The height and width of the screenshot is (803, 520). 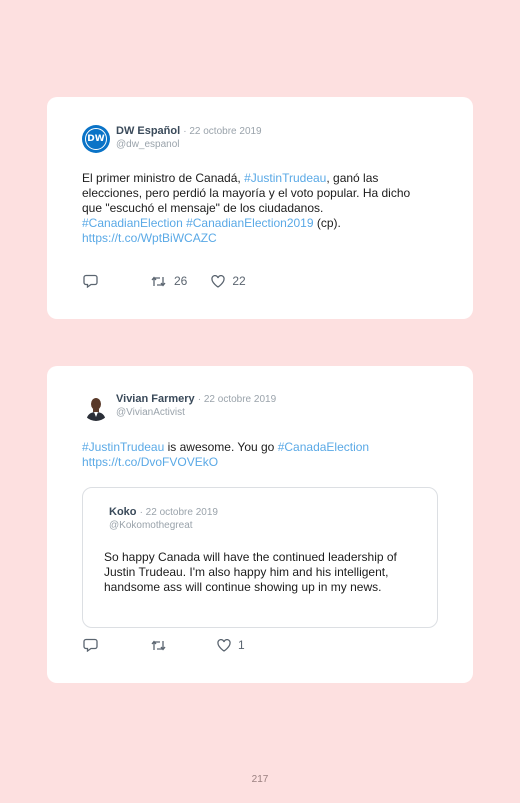 What do you see at coordinates (149, 238) in the screenshot?
I see `url-link: https://t.co/WptBiWCAZC` at bounding box center [149, 238].